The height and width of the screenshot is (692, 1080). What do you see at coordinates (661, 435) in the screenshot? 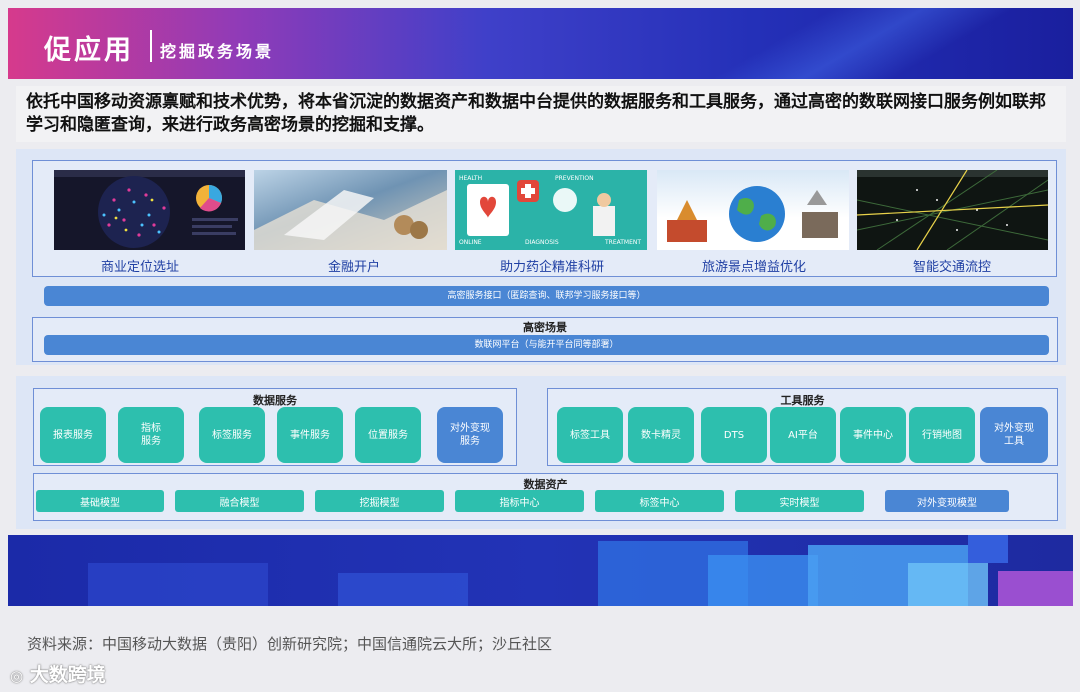
I see `tool-service-tile: 数卡精灵` at bounding box center [661, 435].